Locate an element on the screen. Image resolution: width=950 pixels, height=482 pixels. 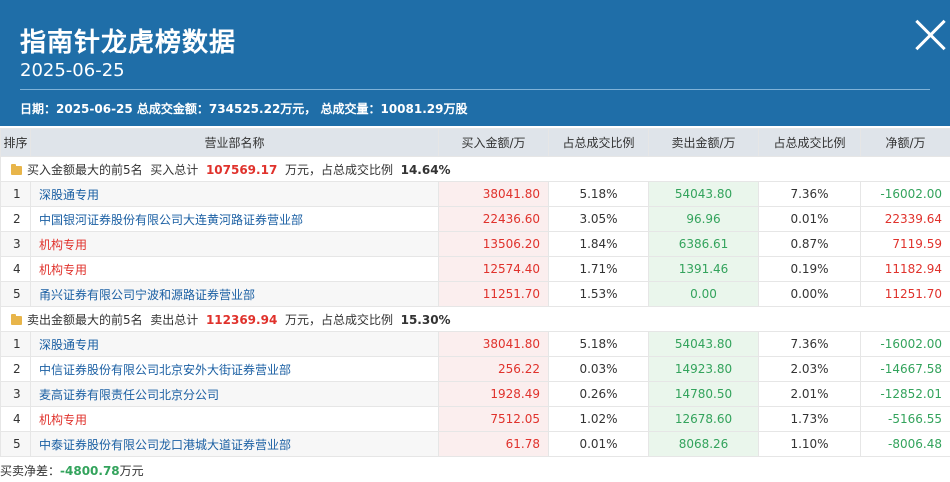
sell-ratio-cell: 2.03% is located at coordinates (809, 369).